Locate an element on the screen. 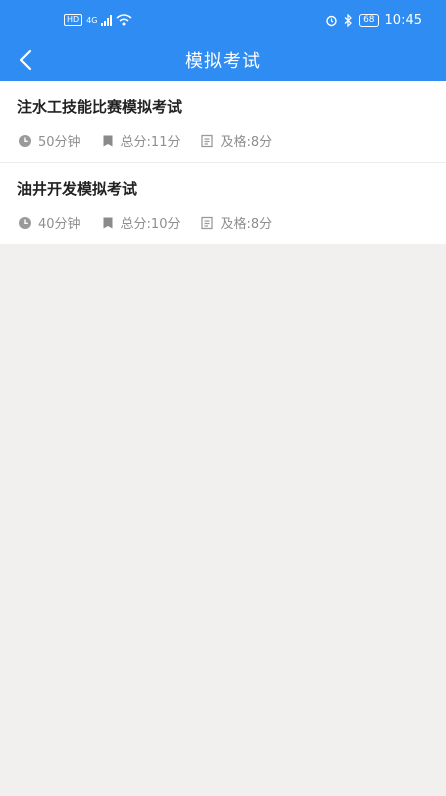 This screenshot has height=796, width=446. exam-meta: 50分钟 总分:11分 及格:8分 is located at coordinates (155, 140).